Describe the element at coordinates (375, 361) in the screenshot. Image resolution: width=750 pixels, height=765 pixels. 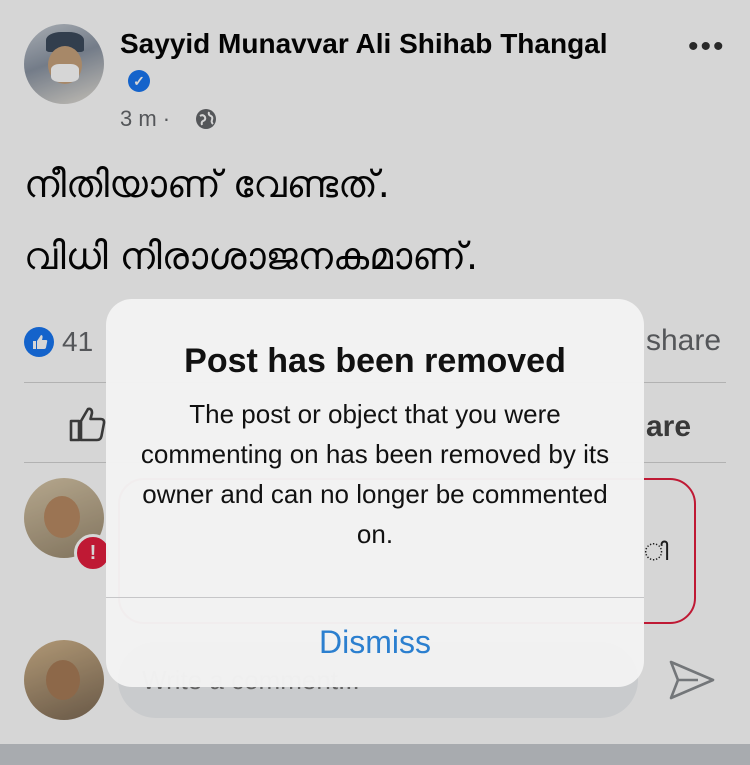
I see `dialog-title: Post has been removed` at that location.